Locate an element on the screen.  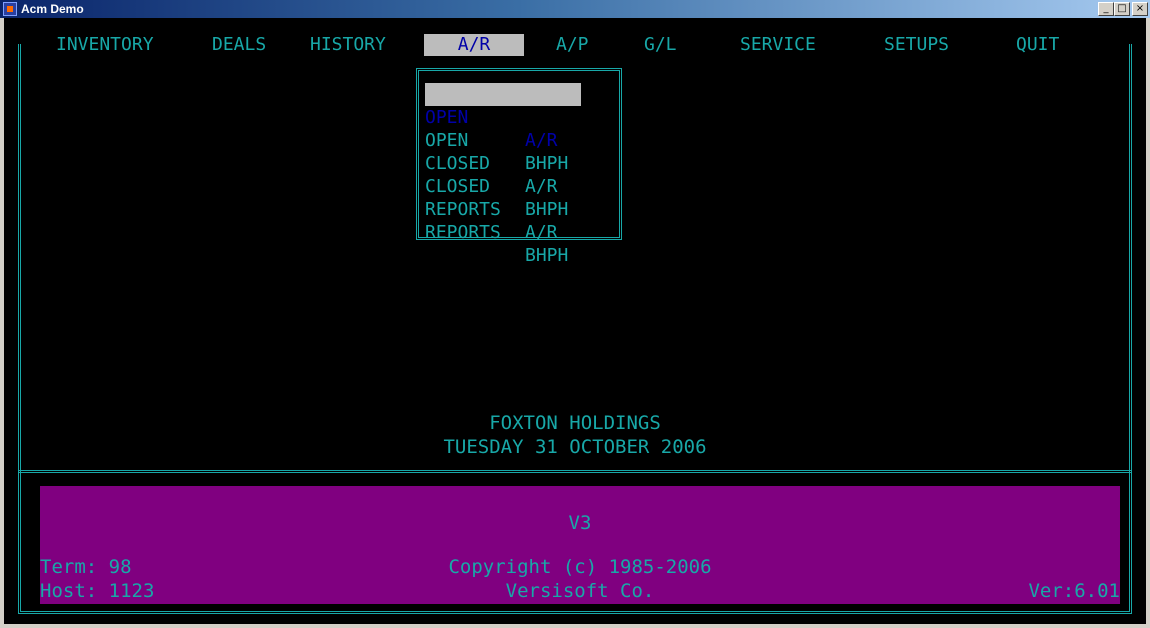
dropdown-item-type: BHPH is located at coordinates (547, 255).